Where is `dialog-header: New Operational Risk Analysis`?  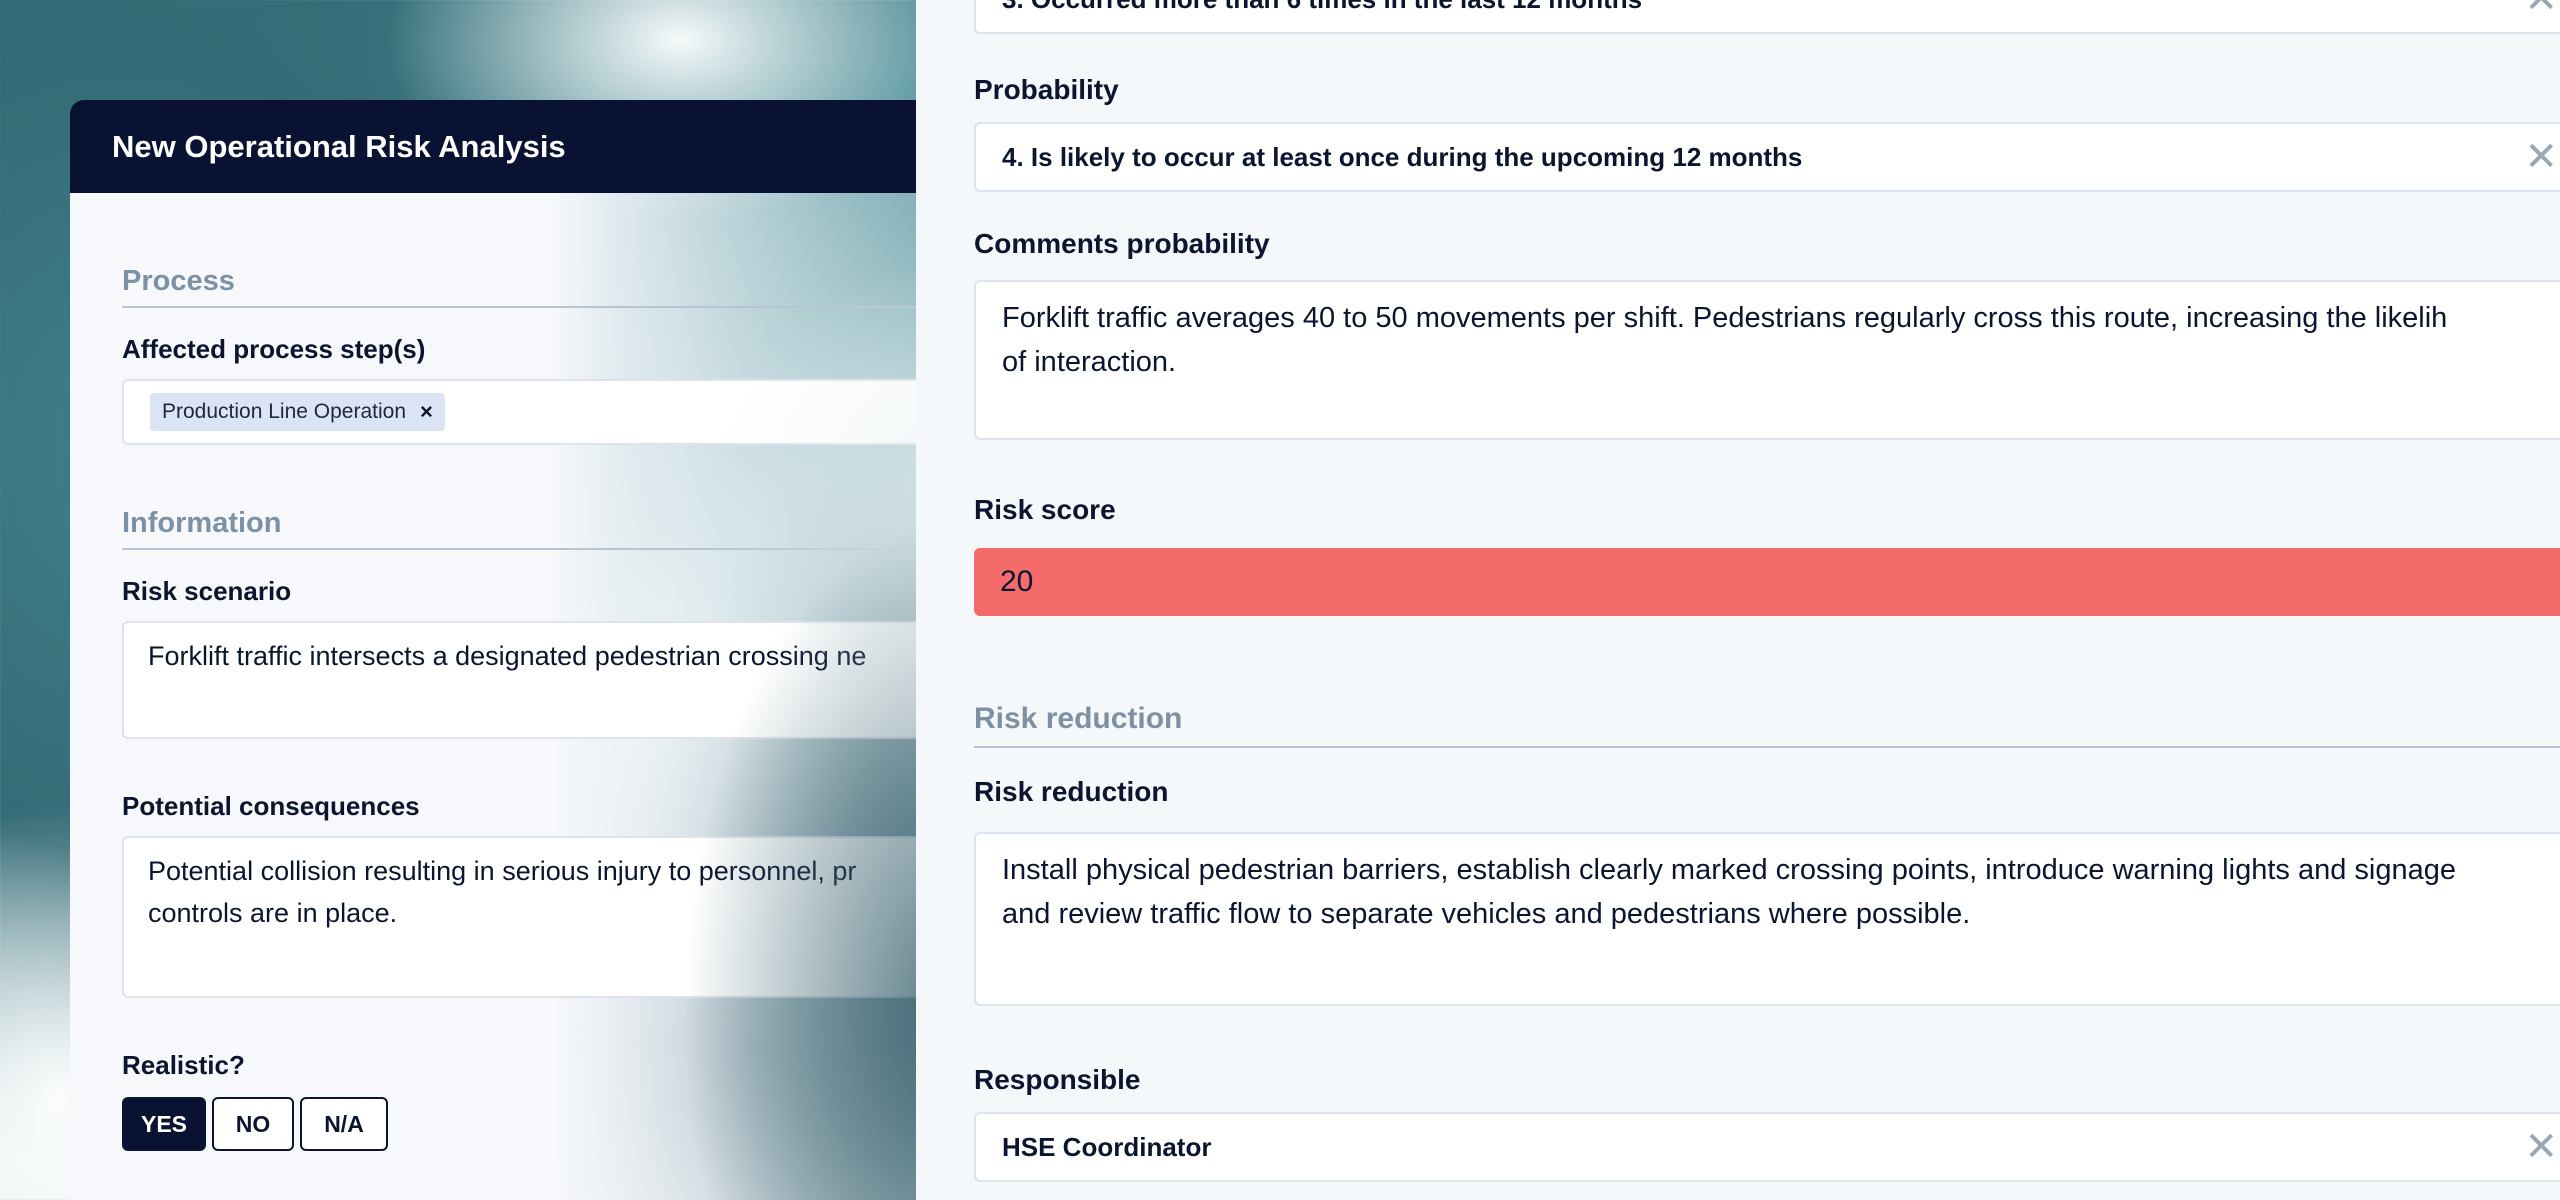
dialog-header: New Operational Risk Analysis is located at coordinates (510, 146).